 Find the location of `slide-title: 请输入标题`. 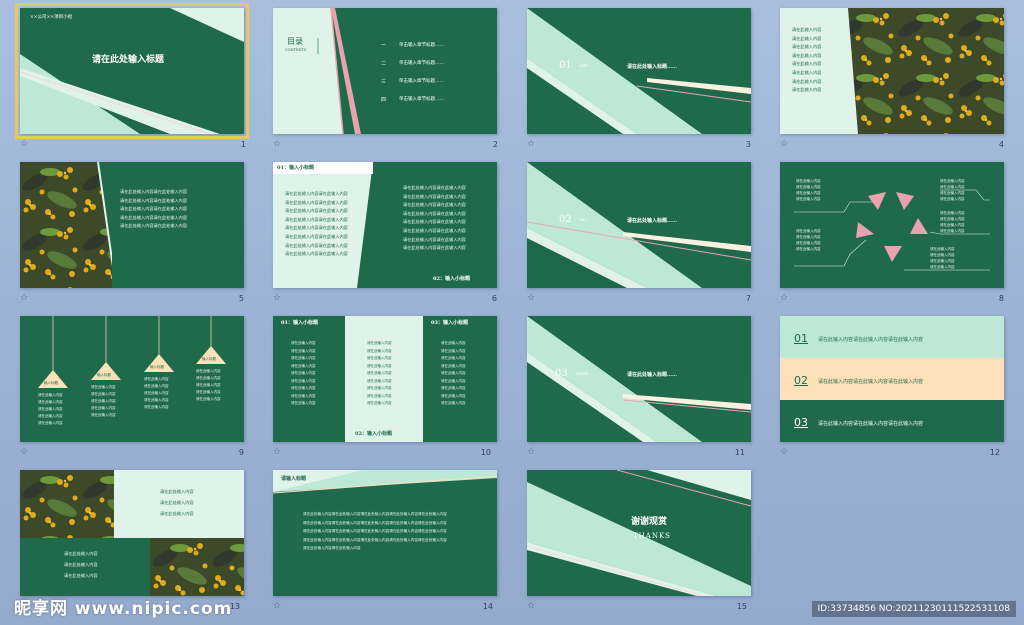

slide-title: 请输入标题 is located at coordinates (293, 478).